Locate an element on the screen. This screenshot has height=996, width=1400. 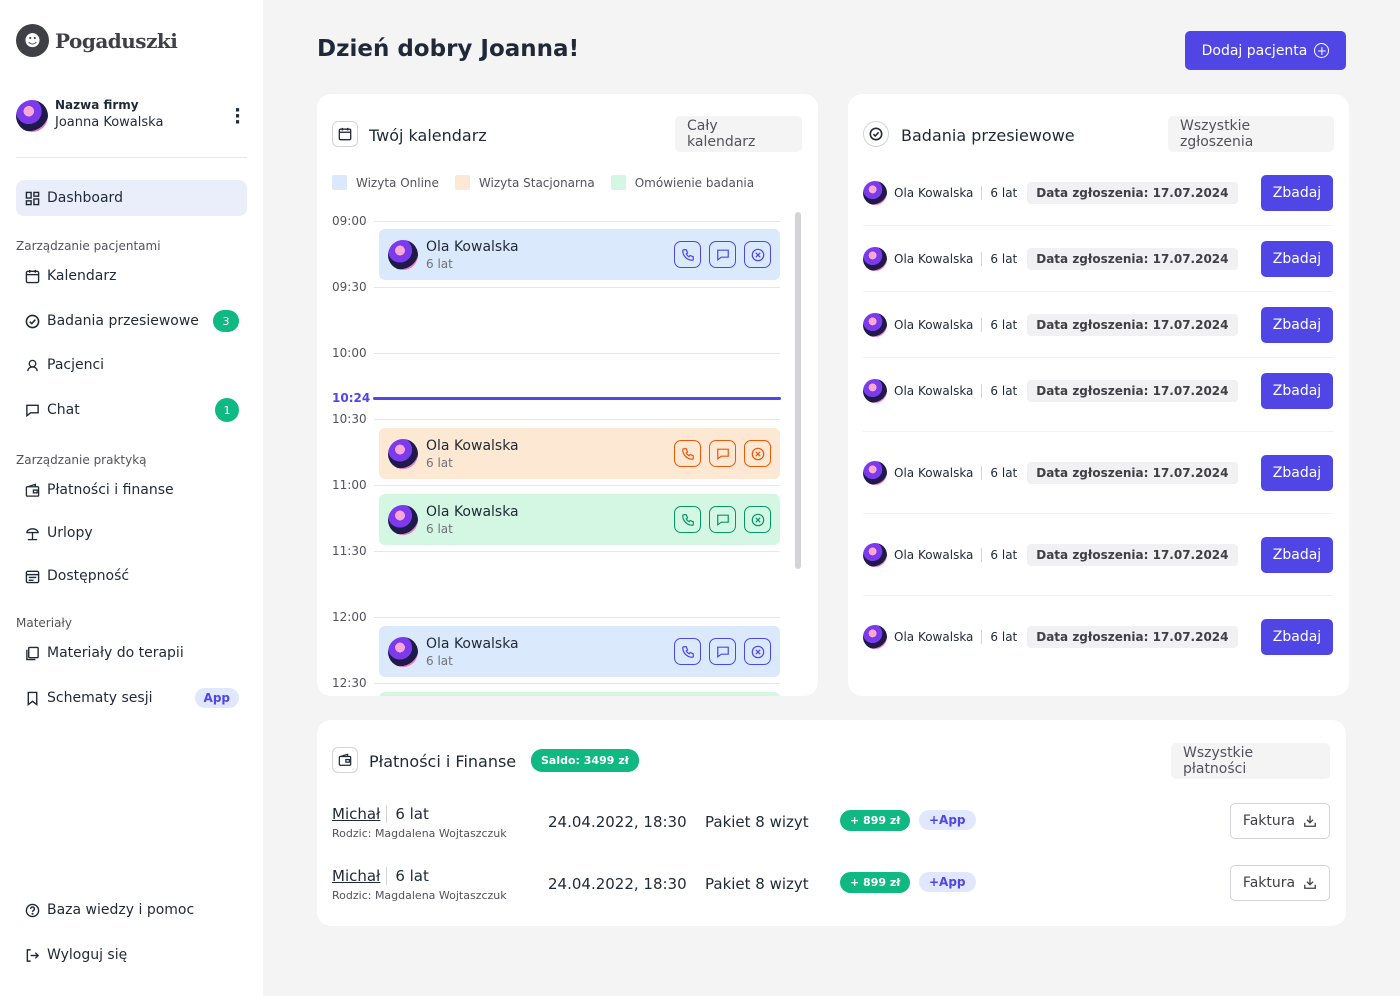
logo-text: Pogaduszki is located at coordinates (116, 40).